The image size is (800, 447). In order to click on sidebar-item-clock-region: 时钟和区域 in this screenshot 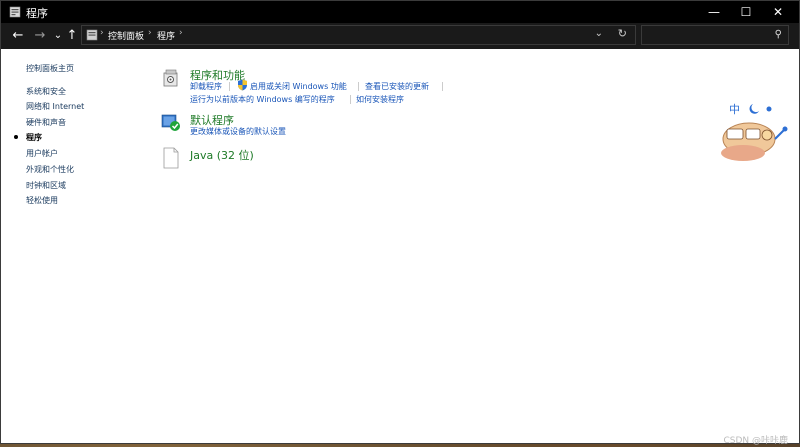, I will do `click(46, 185)`.